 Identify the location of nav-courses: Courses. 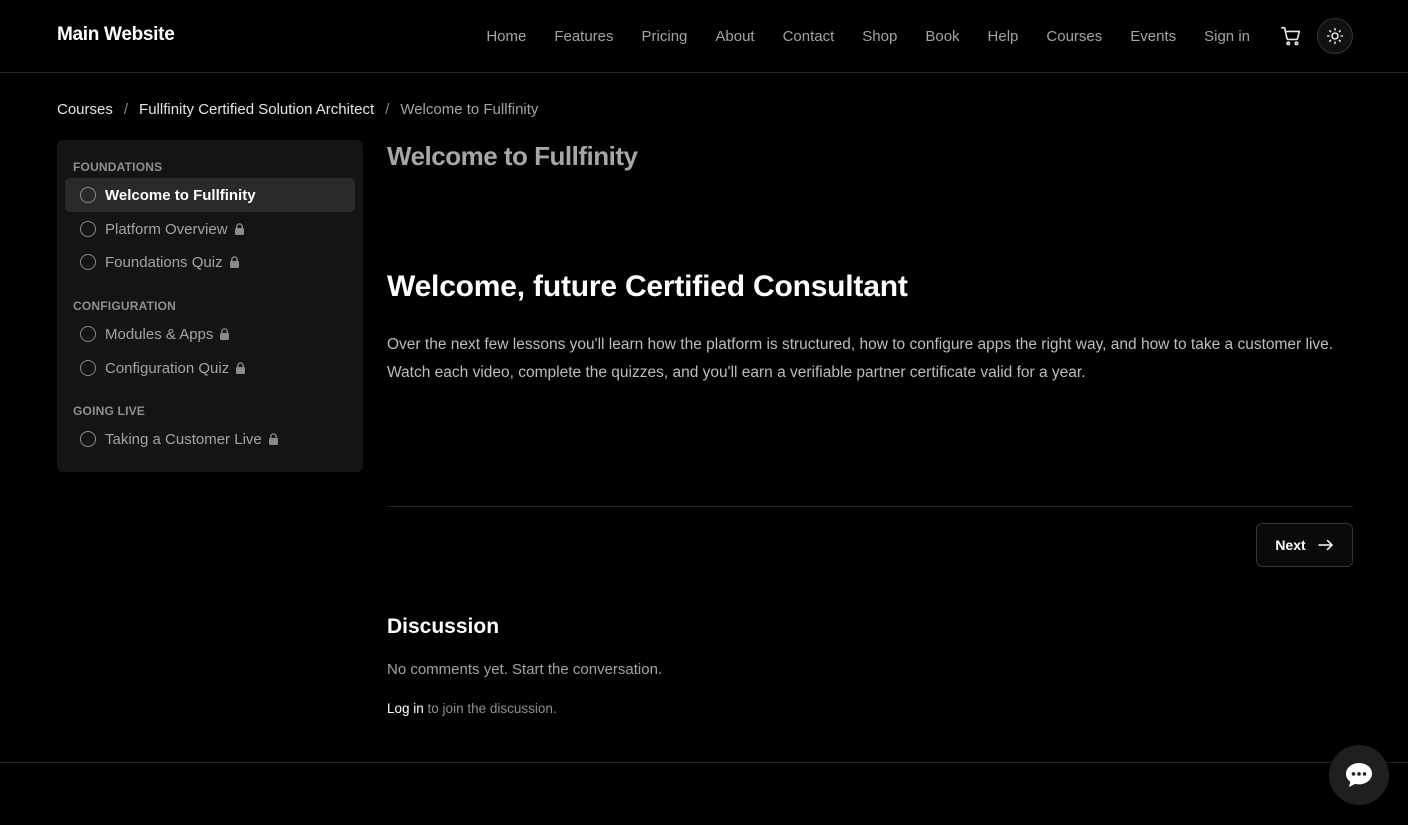
(1074, 36).